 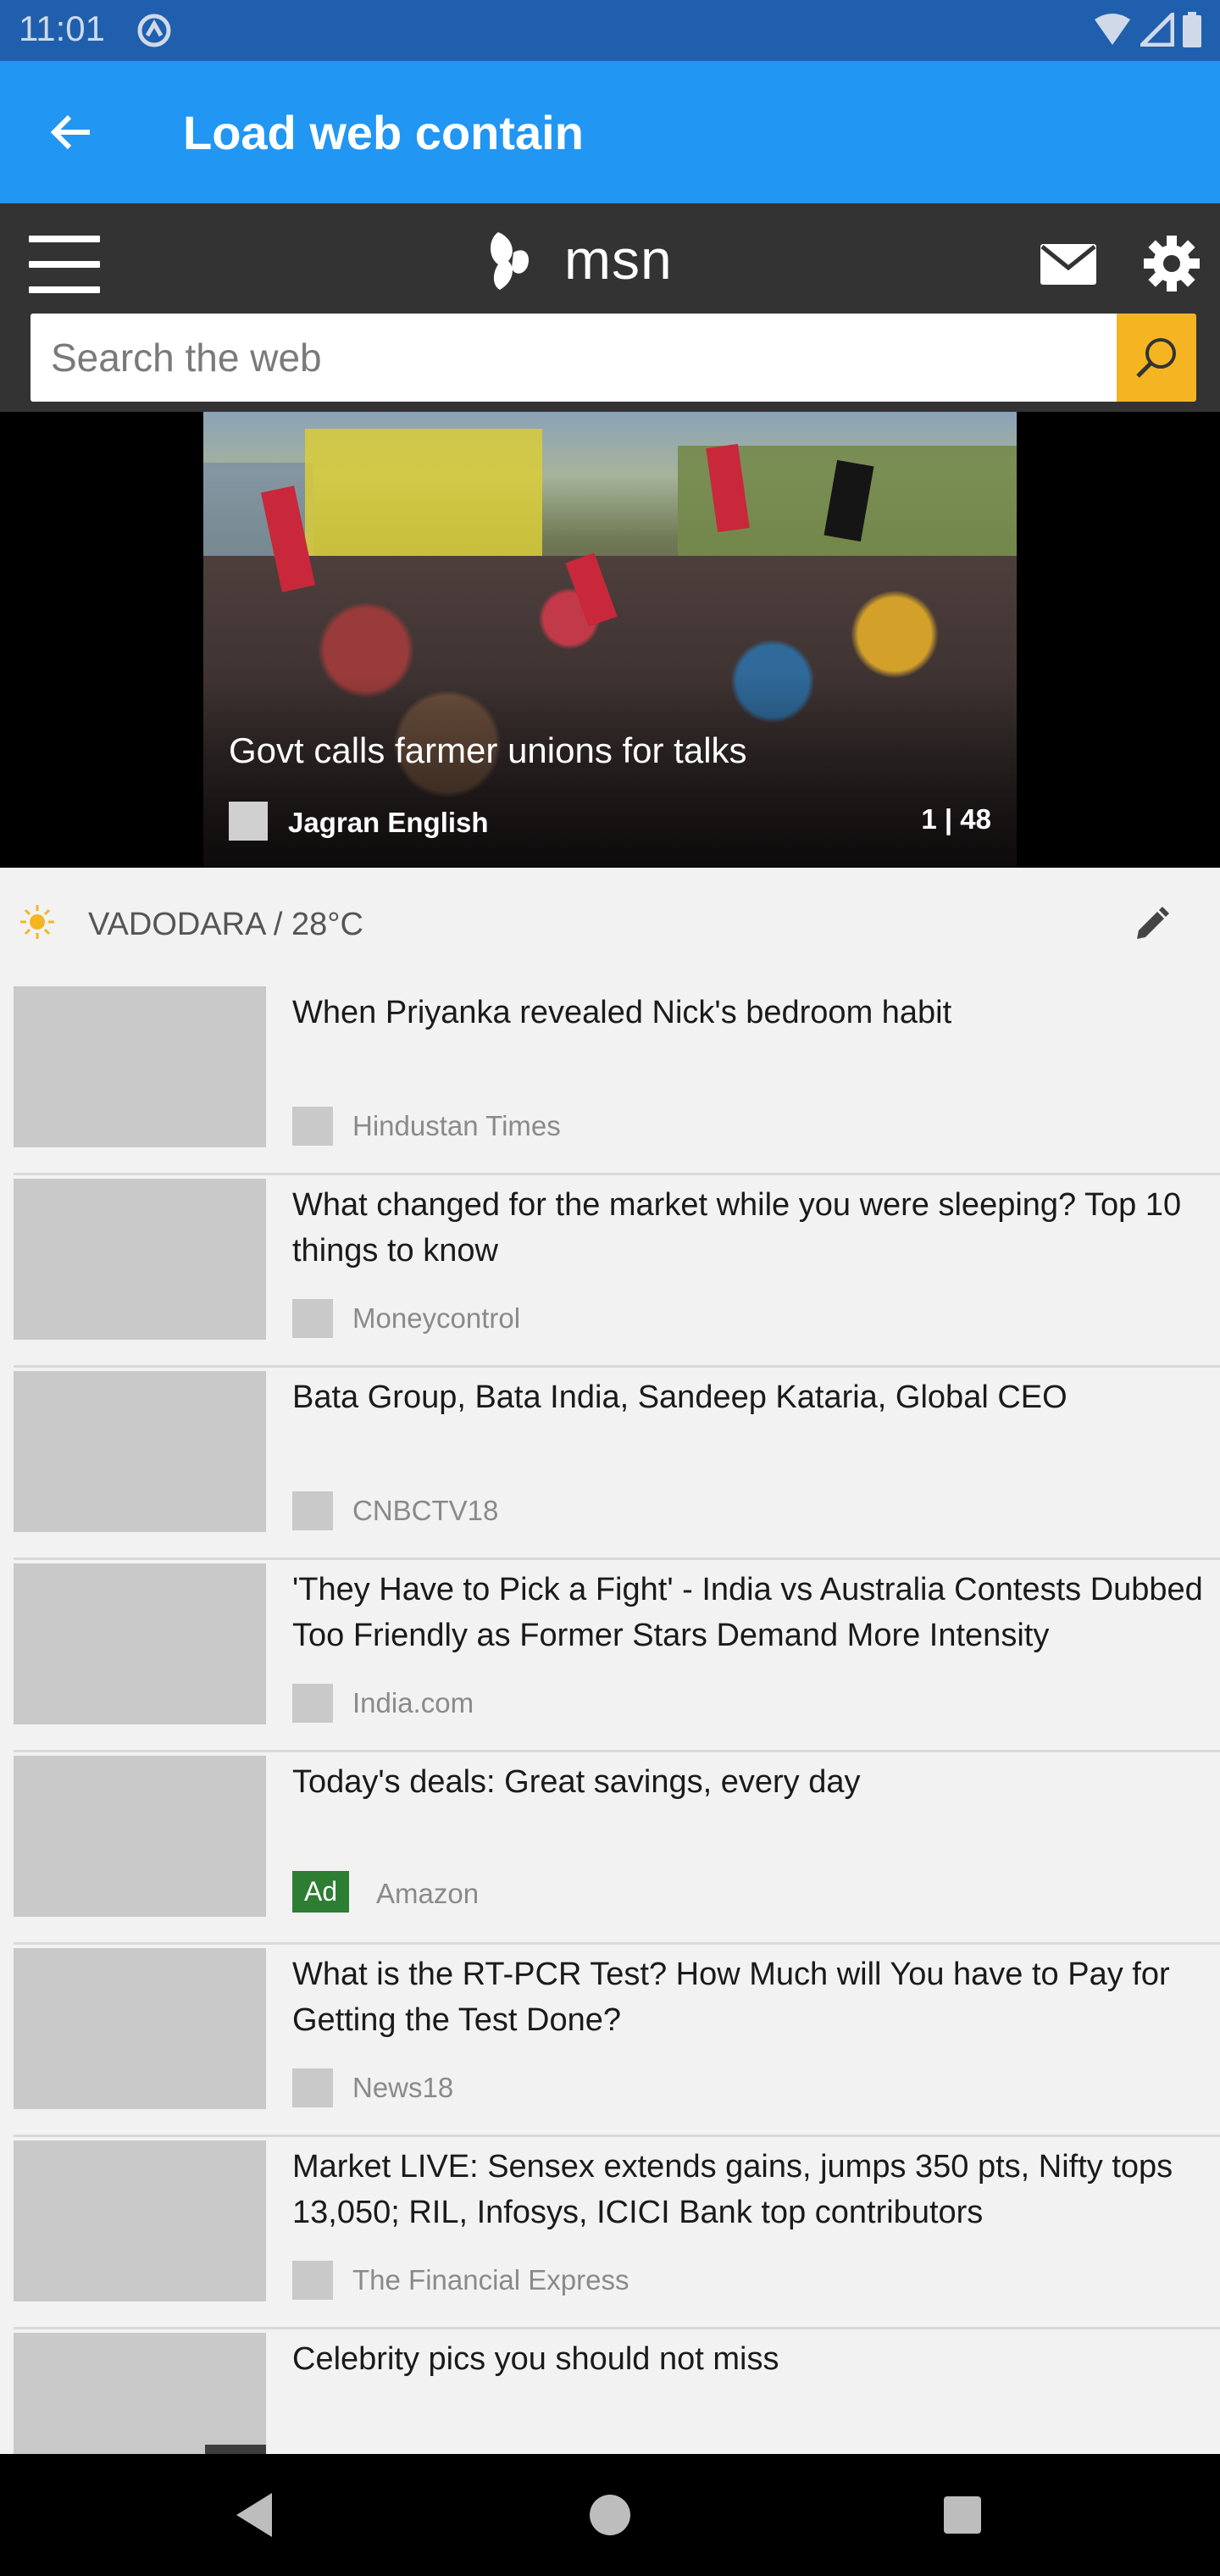 I want to click on hero-title: Govt calls farmer unions for talks, so click(x=488, y=750).